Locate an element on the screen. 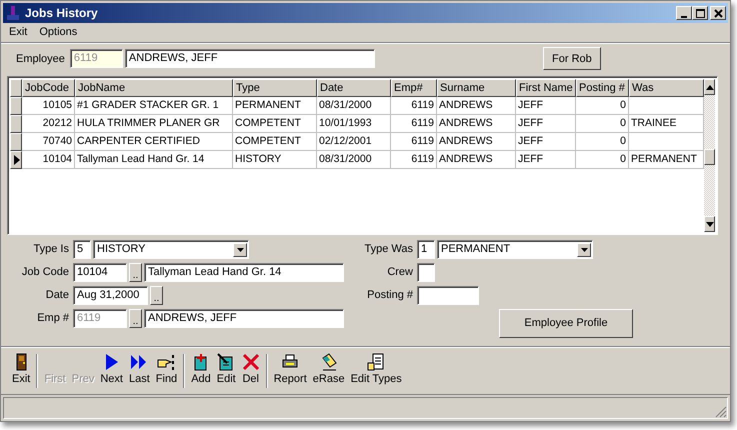 The image size is (737, 430). scroll-down-icon is located at coordinates (710, 224).